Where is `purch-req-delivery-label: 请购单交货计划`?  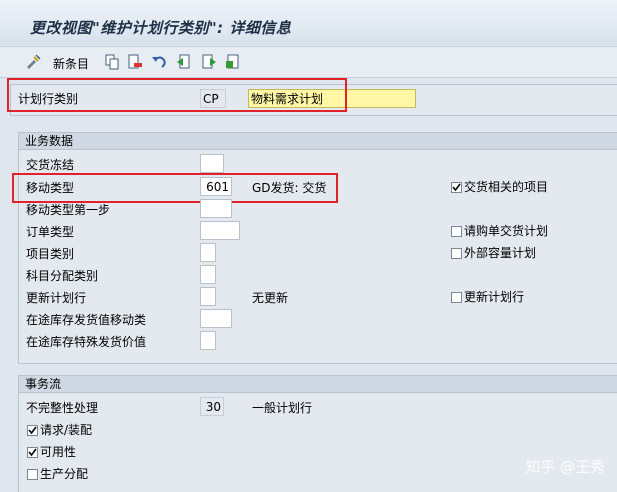
purch-req-delivery-label: 请购单交货计划 is located at coordinates (506, 231).